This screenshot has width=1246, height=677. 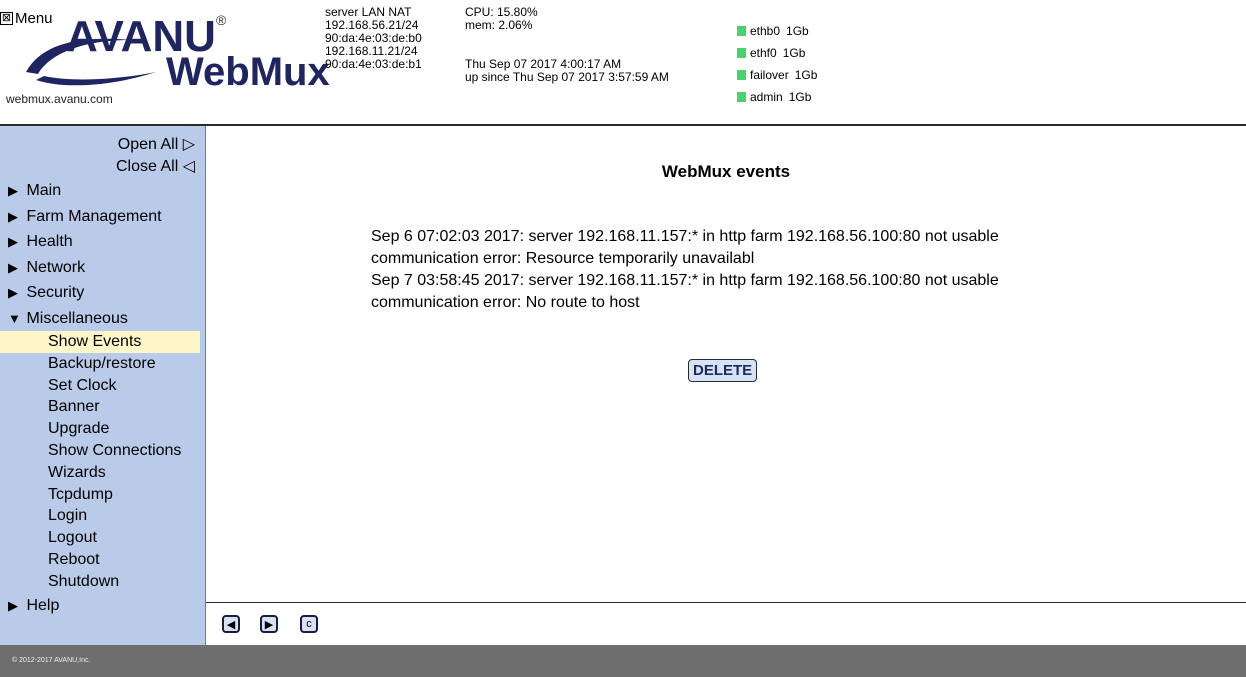 I want to click on submenu-backup-restore: Backup/restore, so click(x=102, y=364).